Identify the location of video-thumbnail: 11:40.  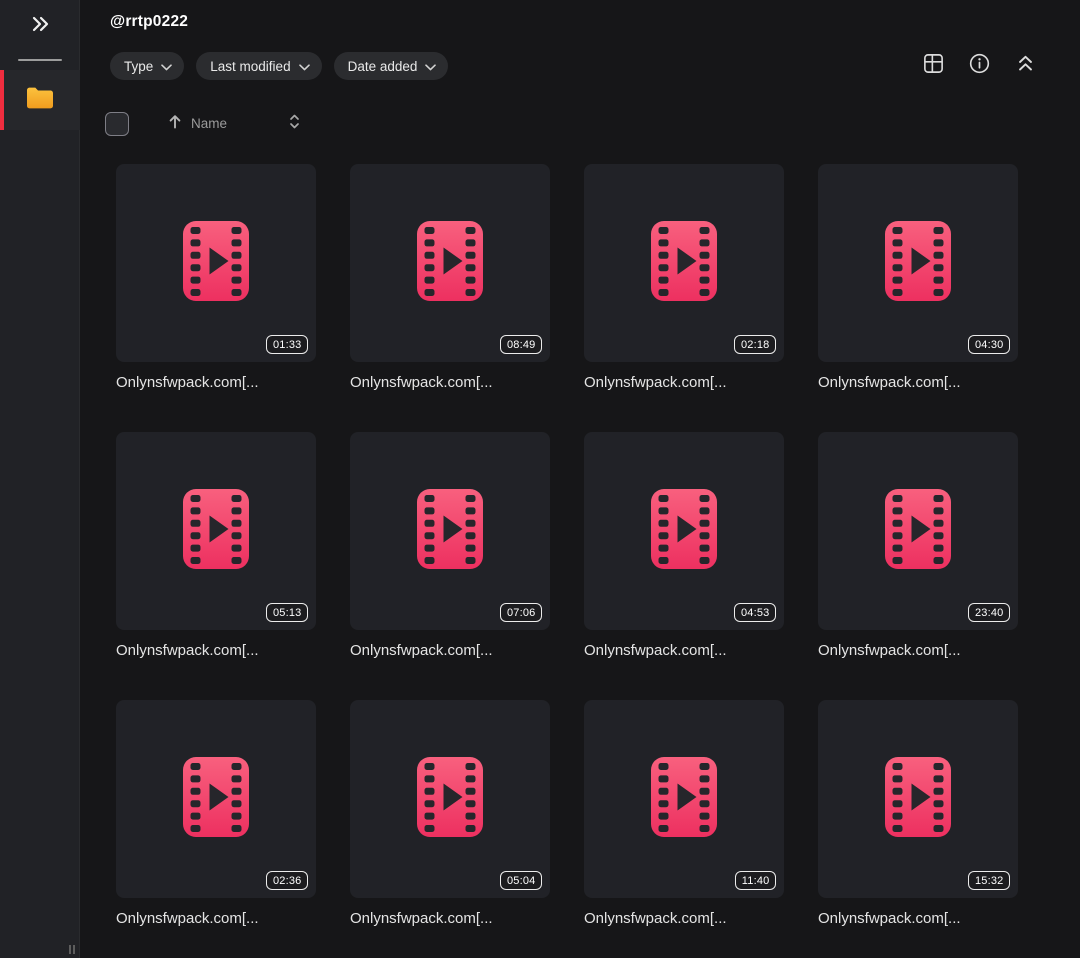
(684, 799).